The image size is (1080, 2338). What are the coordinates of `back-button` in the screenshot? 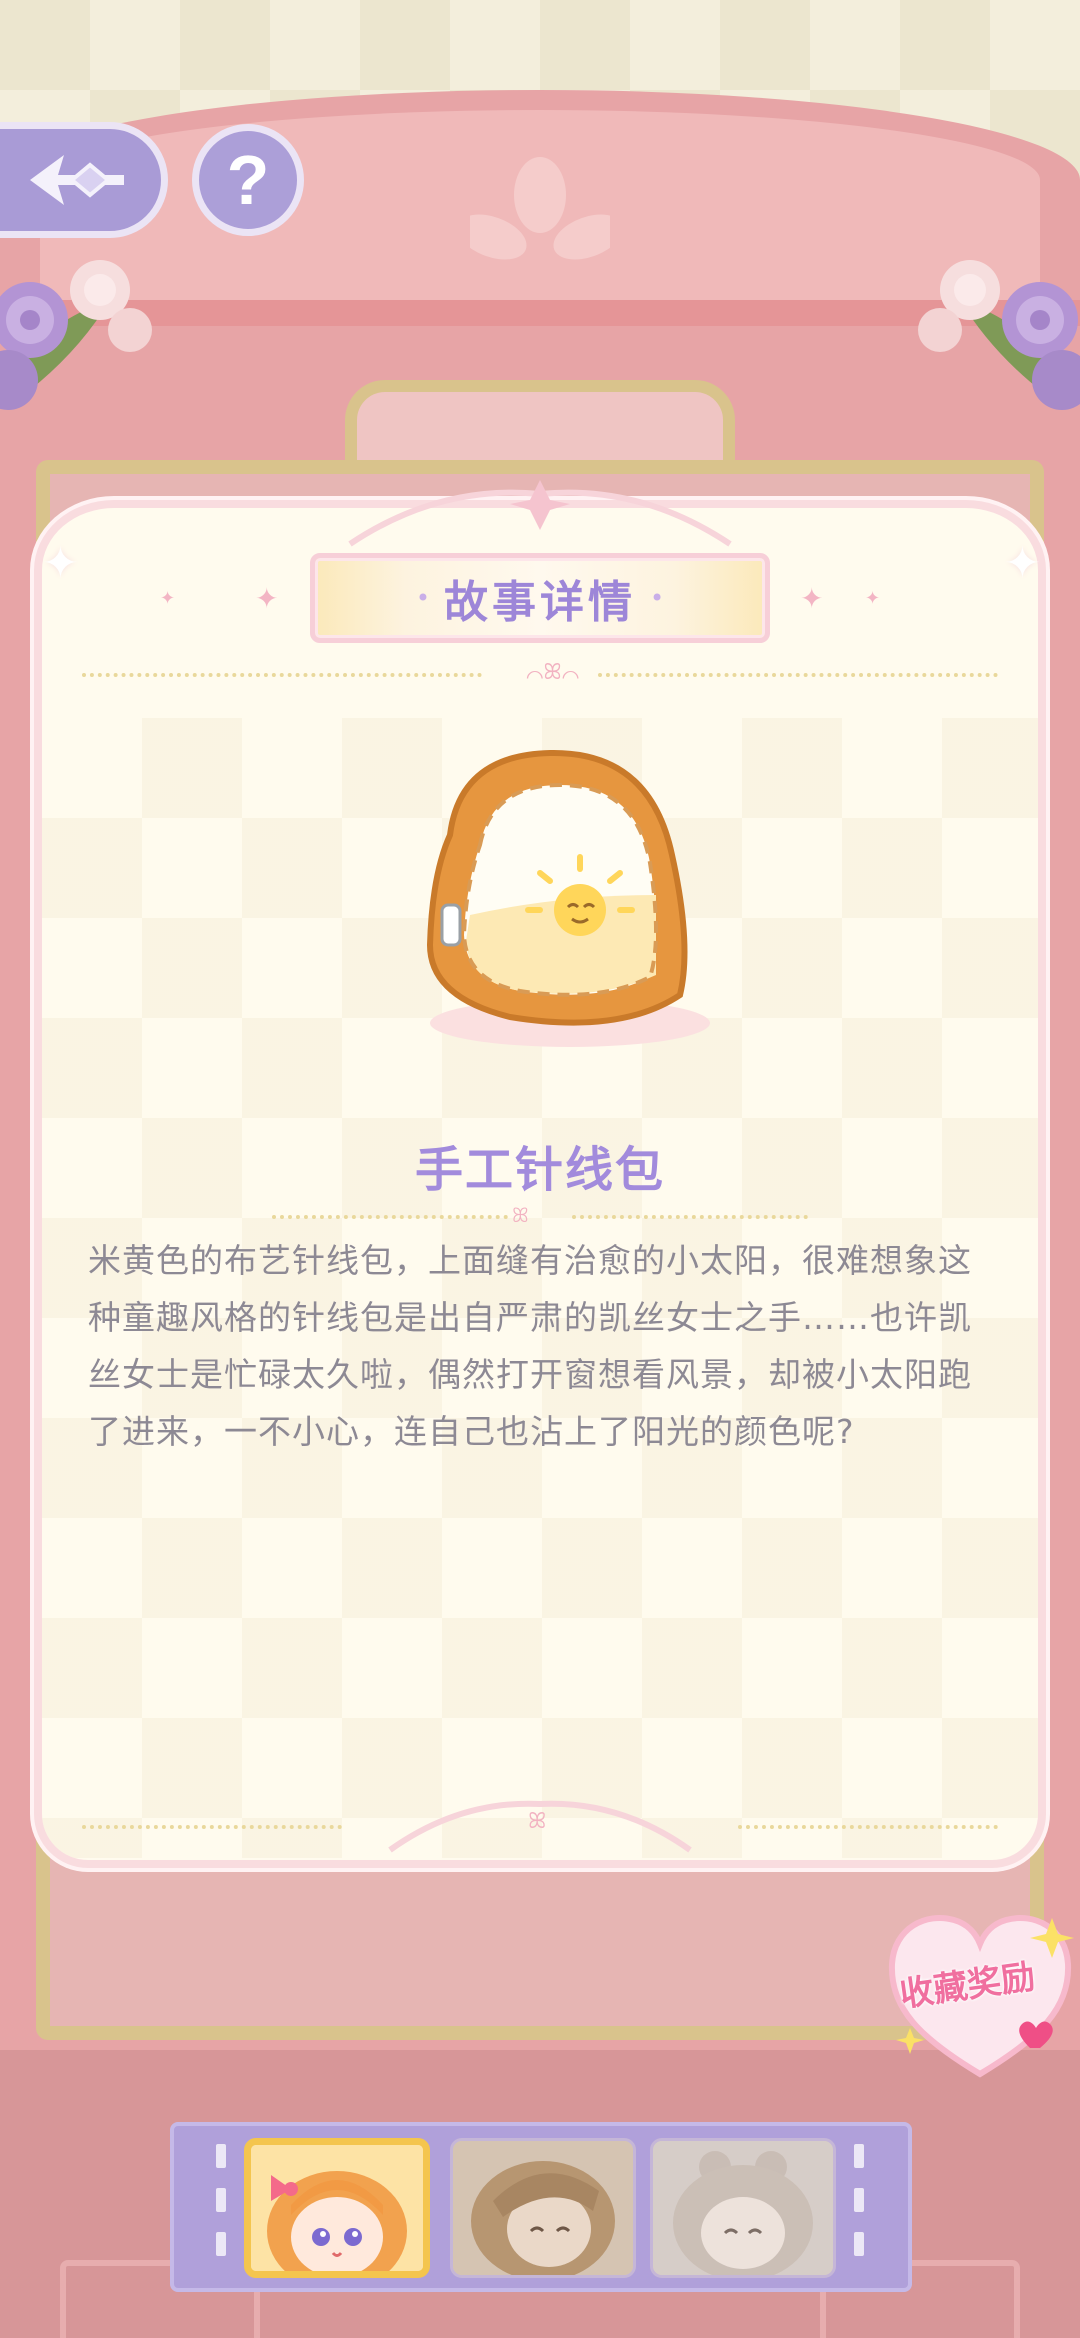 It's located at (84, 180).